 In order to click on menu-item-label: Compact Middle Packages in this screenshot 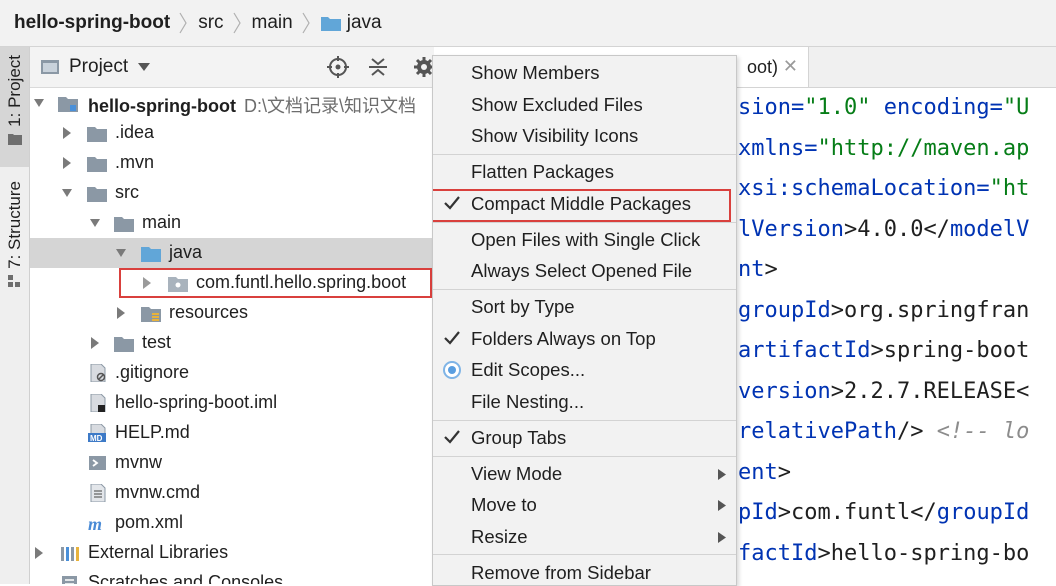, I will do `click(581, 203)`.